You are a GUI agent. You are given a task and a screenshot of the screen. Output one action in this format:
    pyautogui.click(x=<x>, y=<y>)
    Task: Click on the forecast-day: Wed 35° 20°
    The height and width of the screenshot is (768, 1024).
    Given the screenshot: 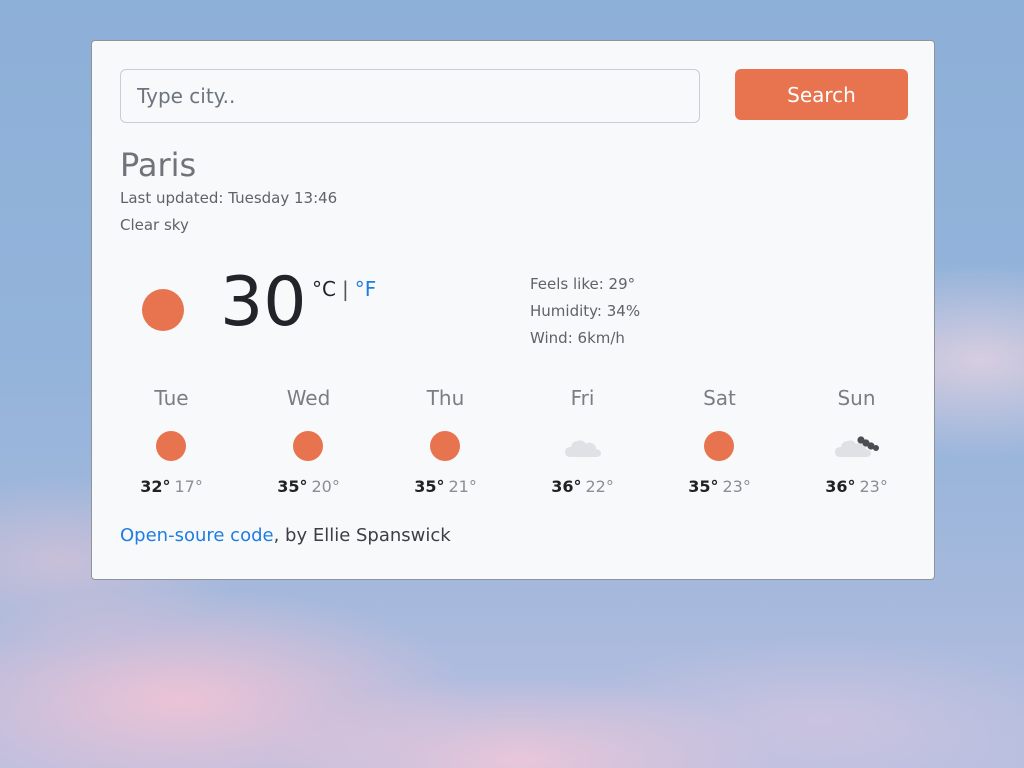 What is the action you would take?
    pyautogui.click(x=308, y=438)
    